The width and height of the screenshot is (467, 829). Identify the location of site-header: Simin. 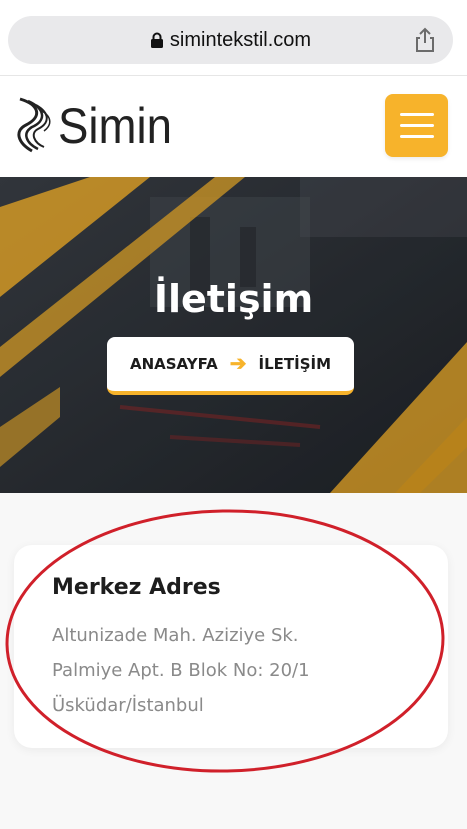
(233, 127).